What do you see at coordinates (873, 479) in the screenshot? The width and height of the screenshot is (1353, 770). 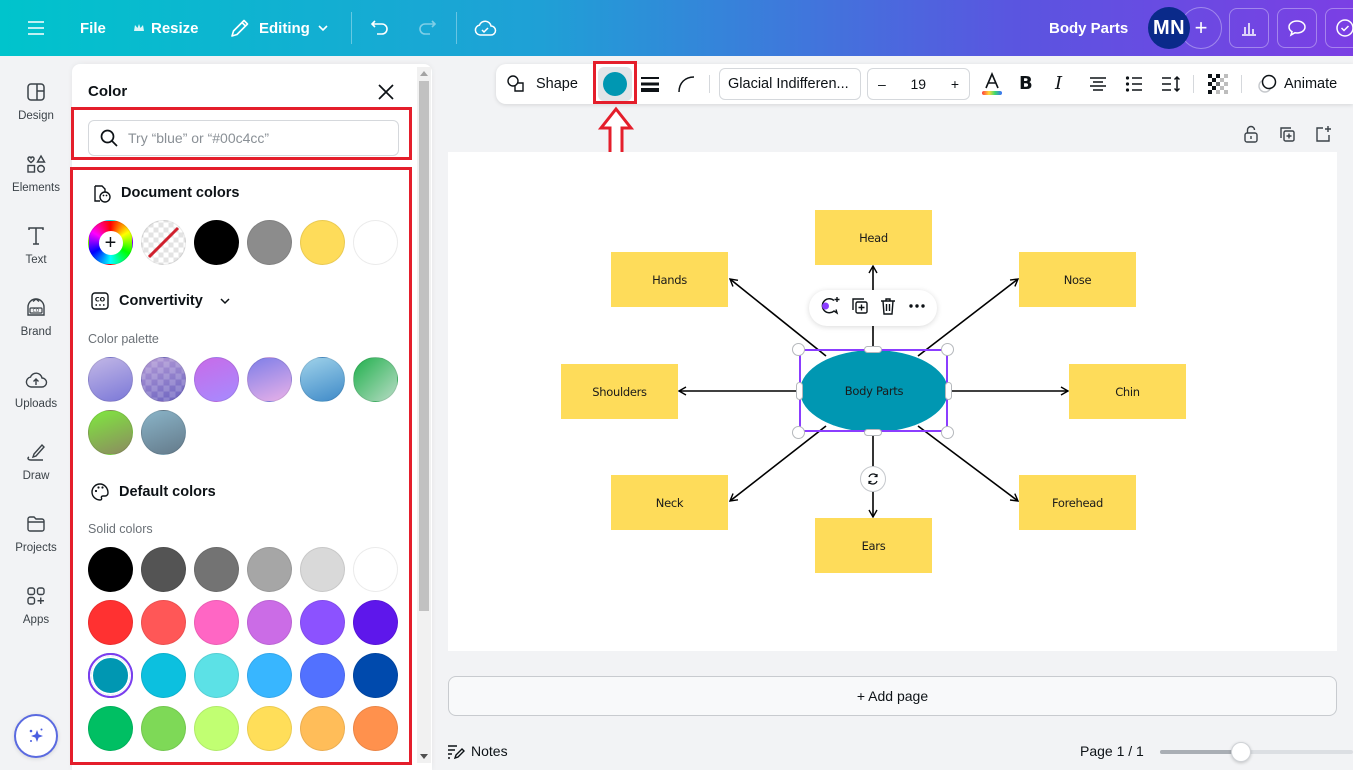 I see `rotate-handle` at bounding box center [873, 479].